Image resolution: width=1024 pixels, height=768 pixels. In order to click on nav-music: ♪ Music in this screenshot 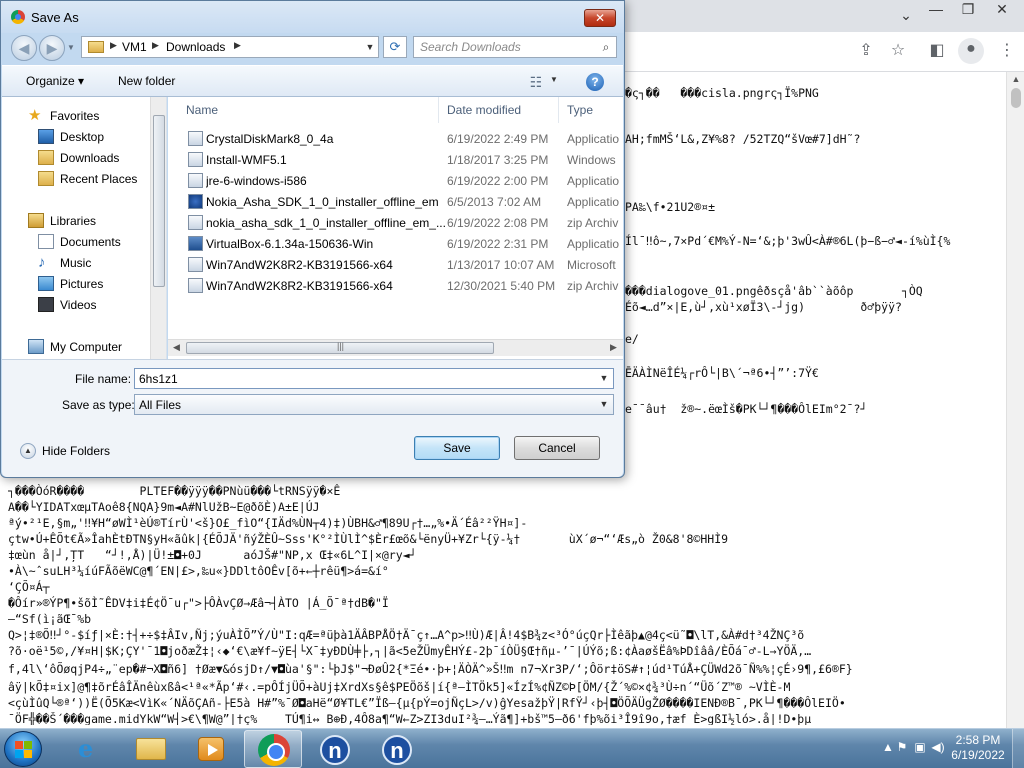, I will do `click(77, 262)`.